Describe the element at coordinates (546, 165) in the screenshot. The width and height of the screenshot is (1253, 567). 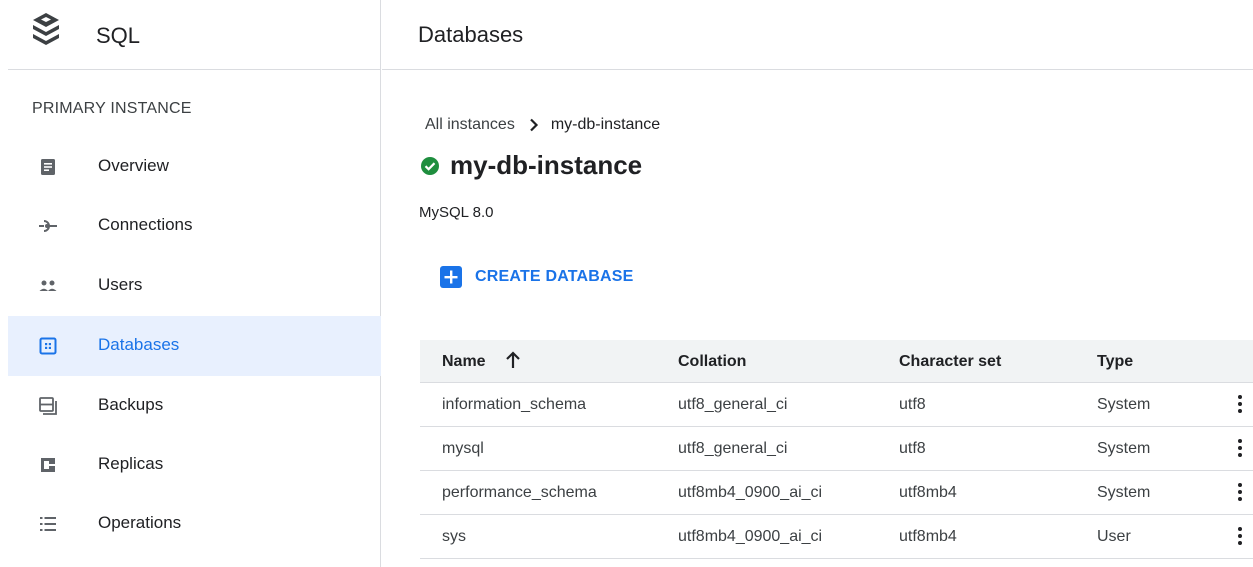
I see `instance-name: my-db-instance` at that location.